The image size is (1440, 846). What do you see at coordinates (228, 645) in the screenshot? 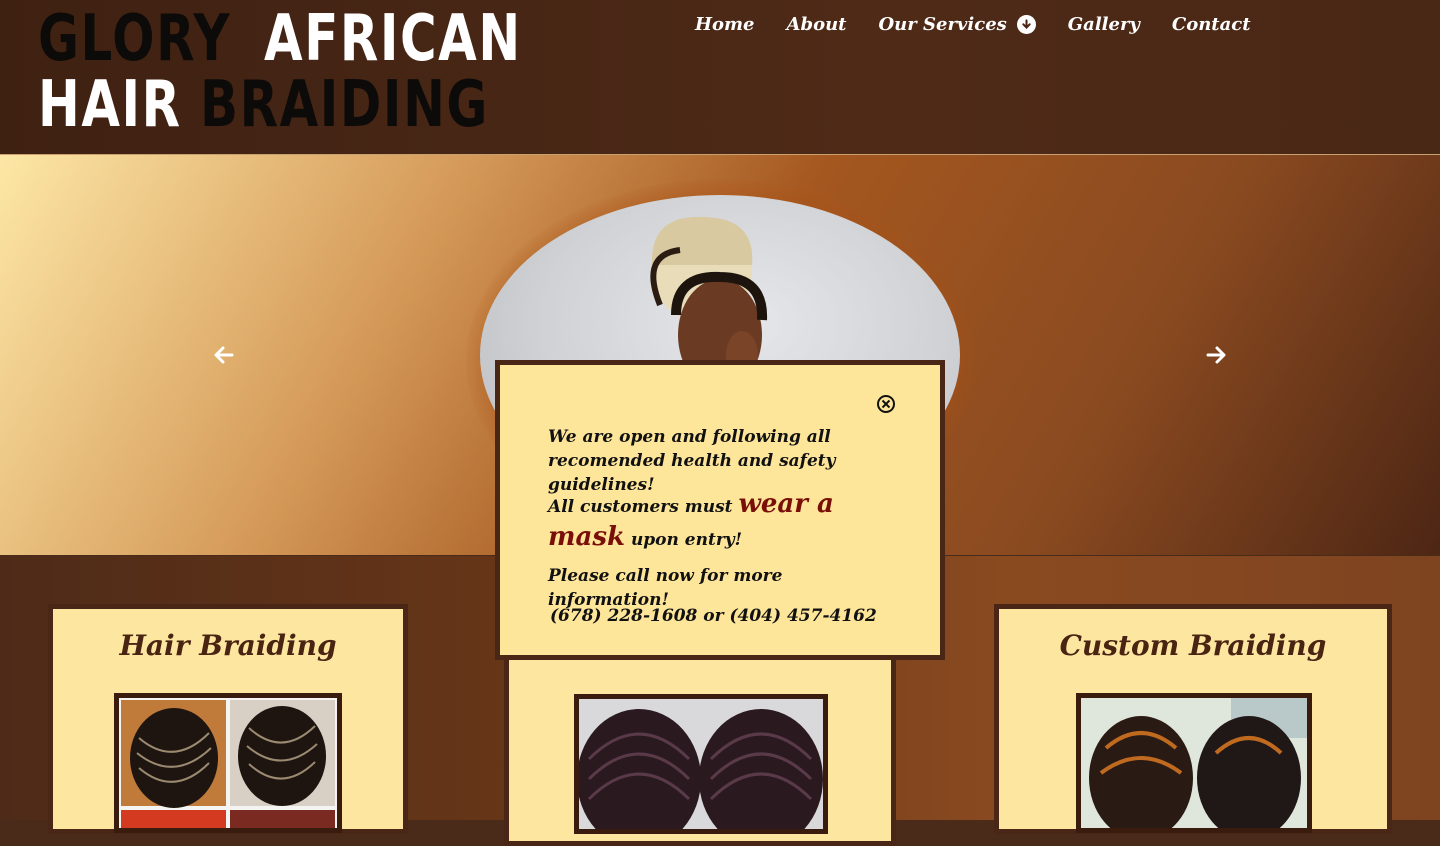
I see `card-title: Hair Braiding` at bounding box center [228, 645].